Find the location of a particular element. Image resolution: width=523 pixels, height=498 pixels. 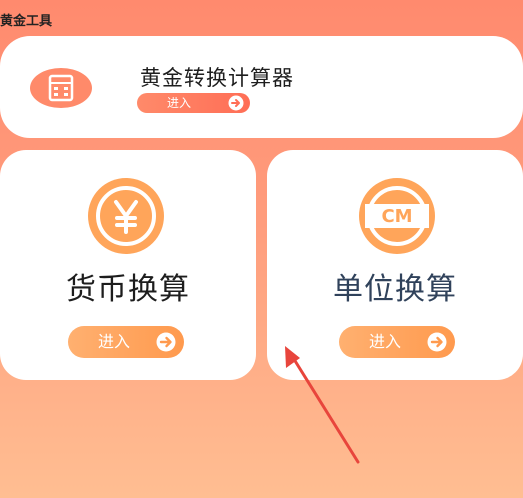

gold-converter-enter-button: 进入 is located at coordinates (193, 103).